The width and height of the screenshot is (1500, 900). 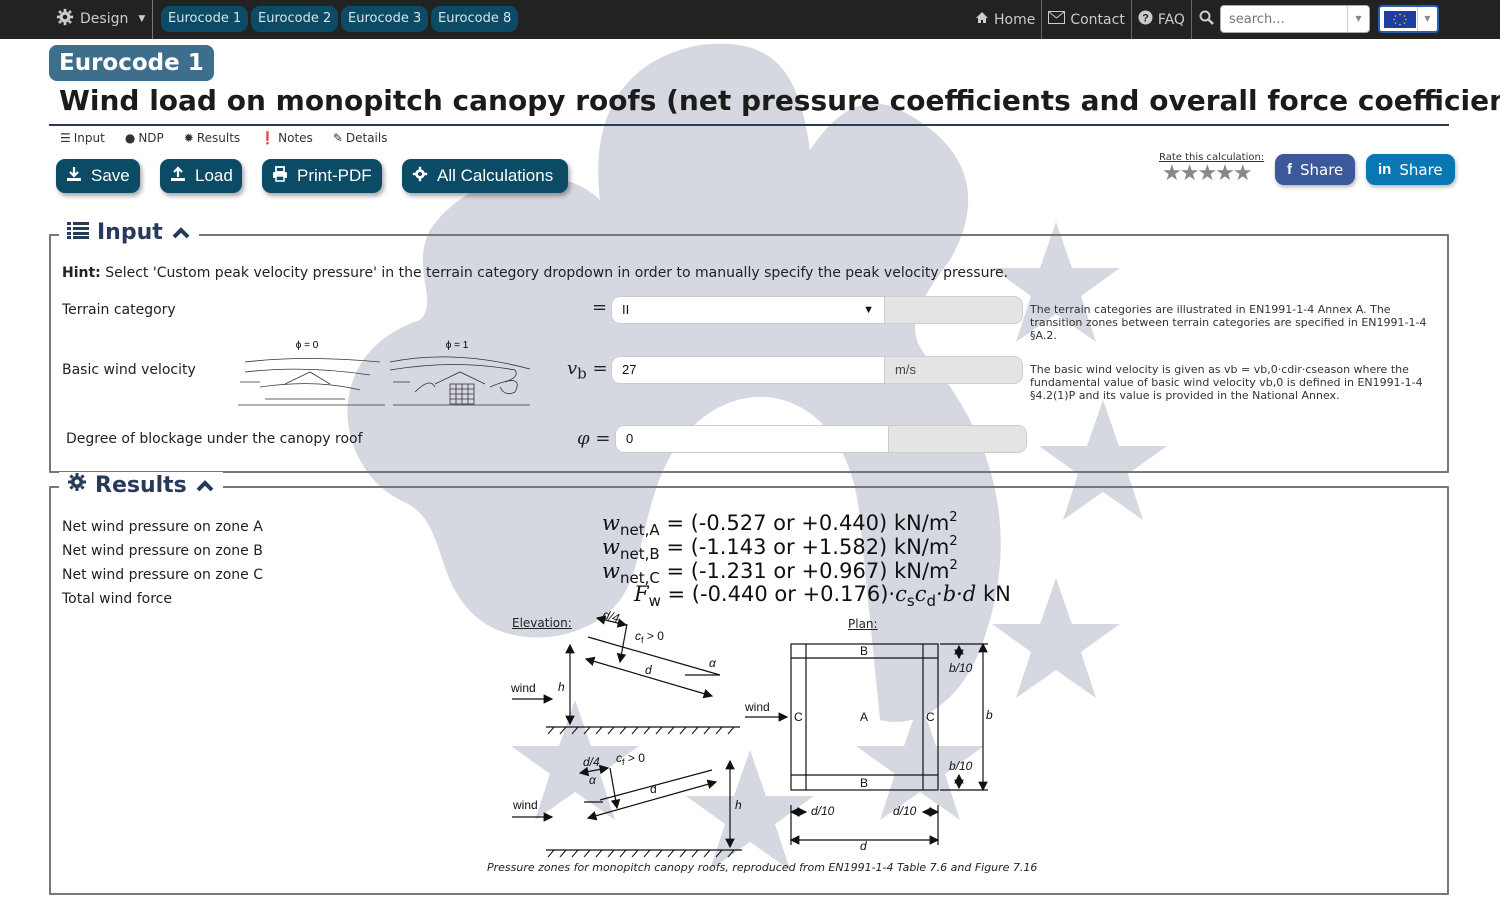 I want to click on gear-icon: ✹, so click(x=188, y=138).